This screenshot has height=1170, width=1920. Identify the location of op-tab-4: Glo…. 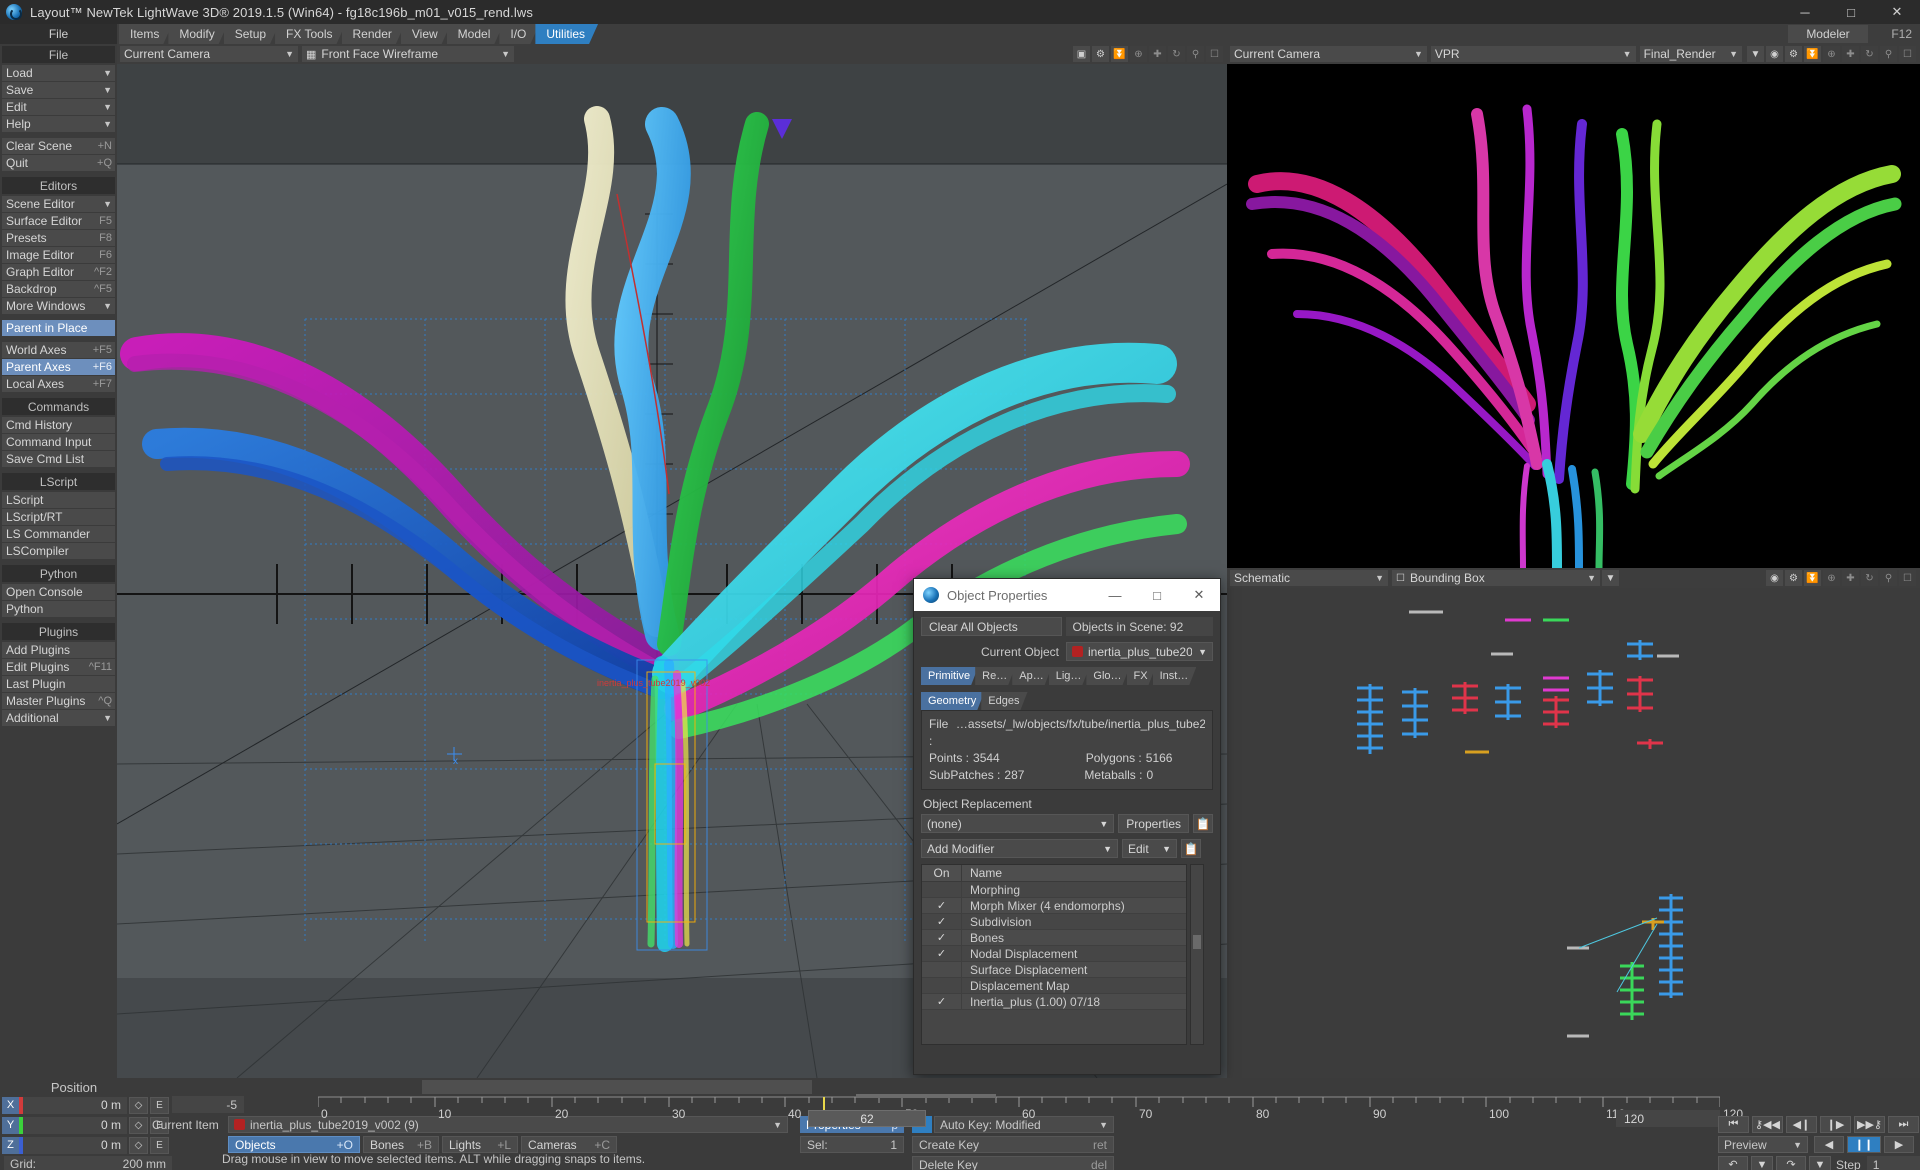
(1107, 676).